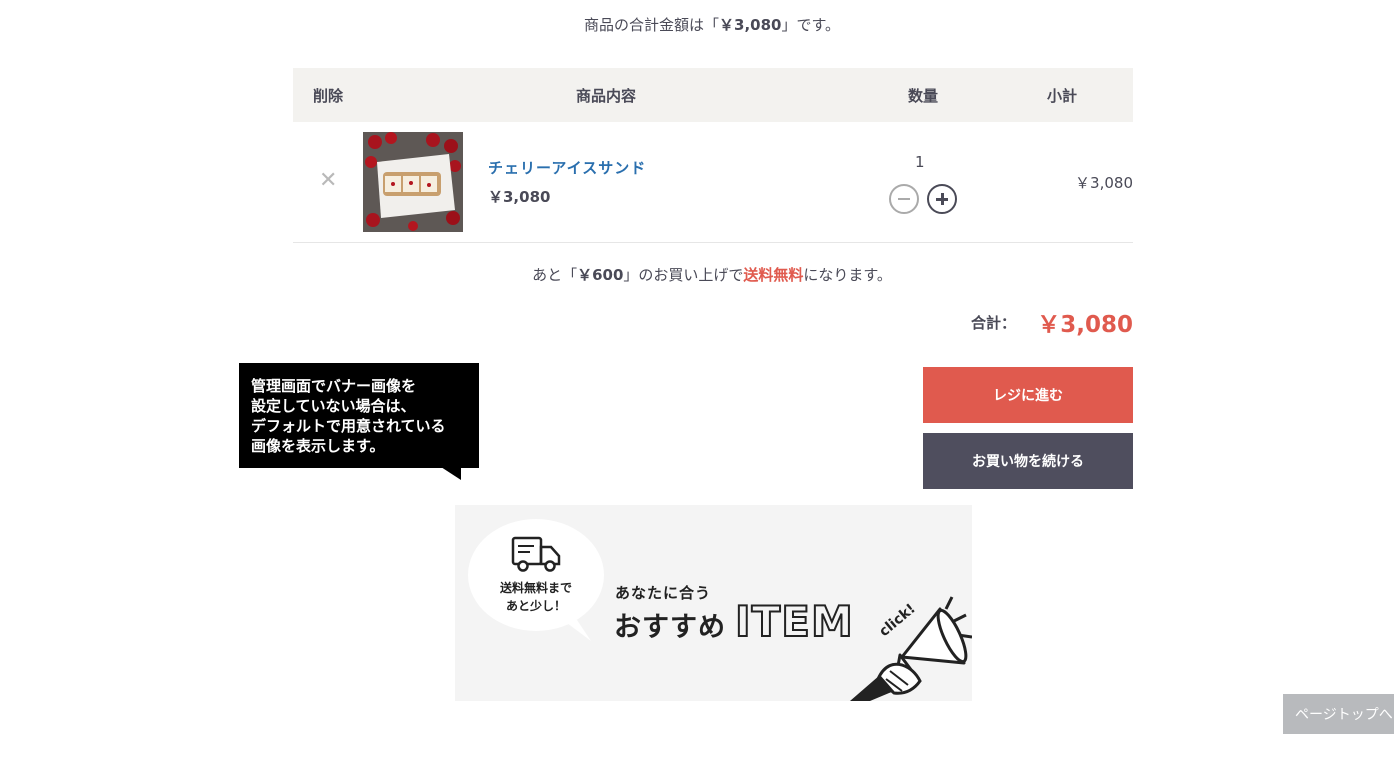 Image resolution: width=1394 pixels, height=760 pixels. What do you see at coordinates (334, 386) in the screenshot?
I see `tooltip-line: 管理画面でバナー画像を` at bounding box center [334, 386].